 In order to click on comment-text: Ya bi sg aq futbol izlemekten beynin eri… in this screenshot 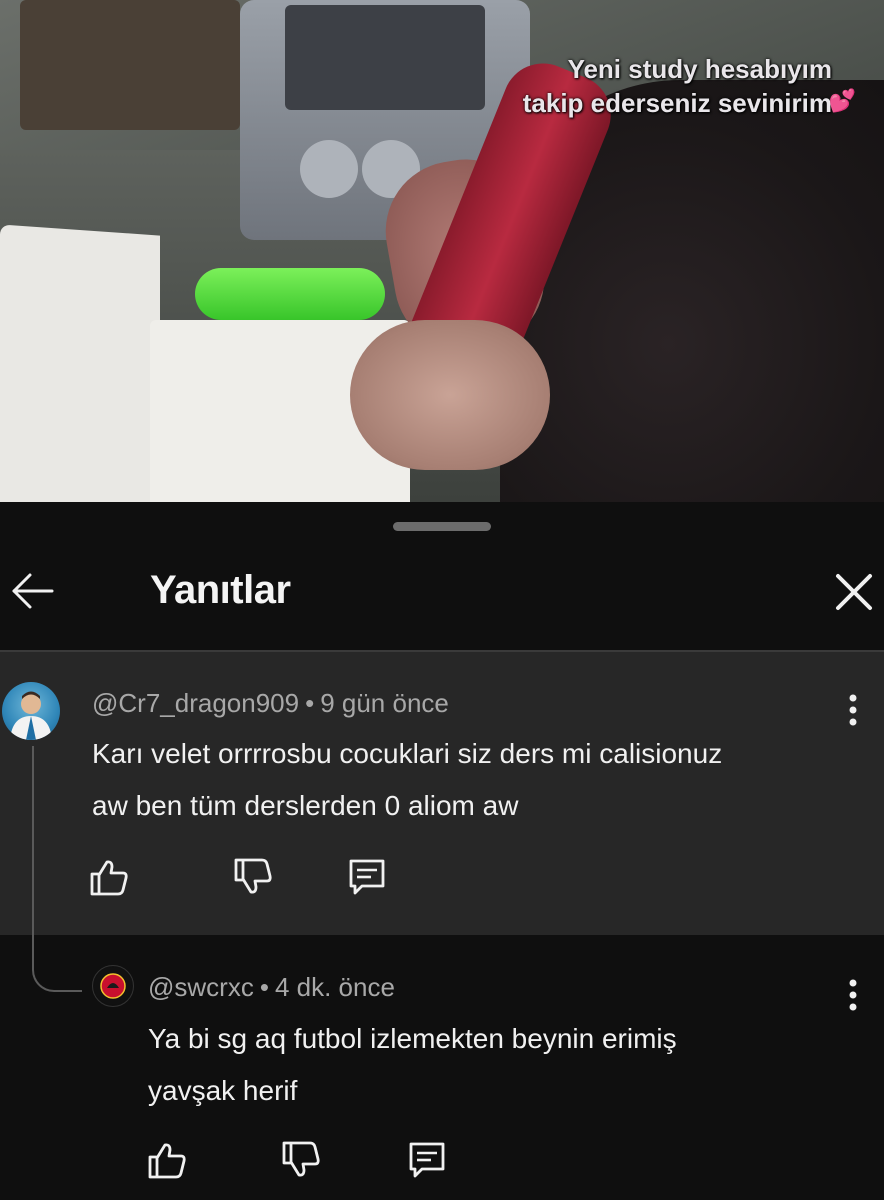, I will do `click(498, 1065)`.